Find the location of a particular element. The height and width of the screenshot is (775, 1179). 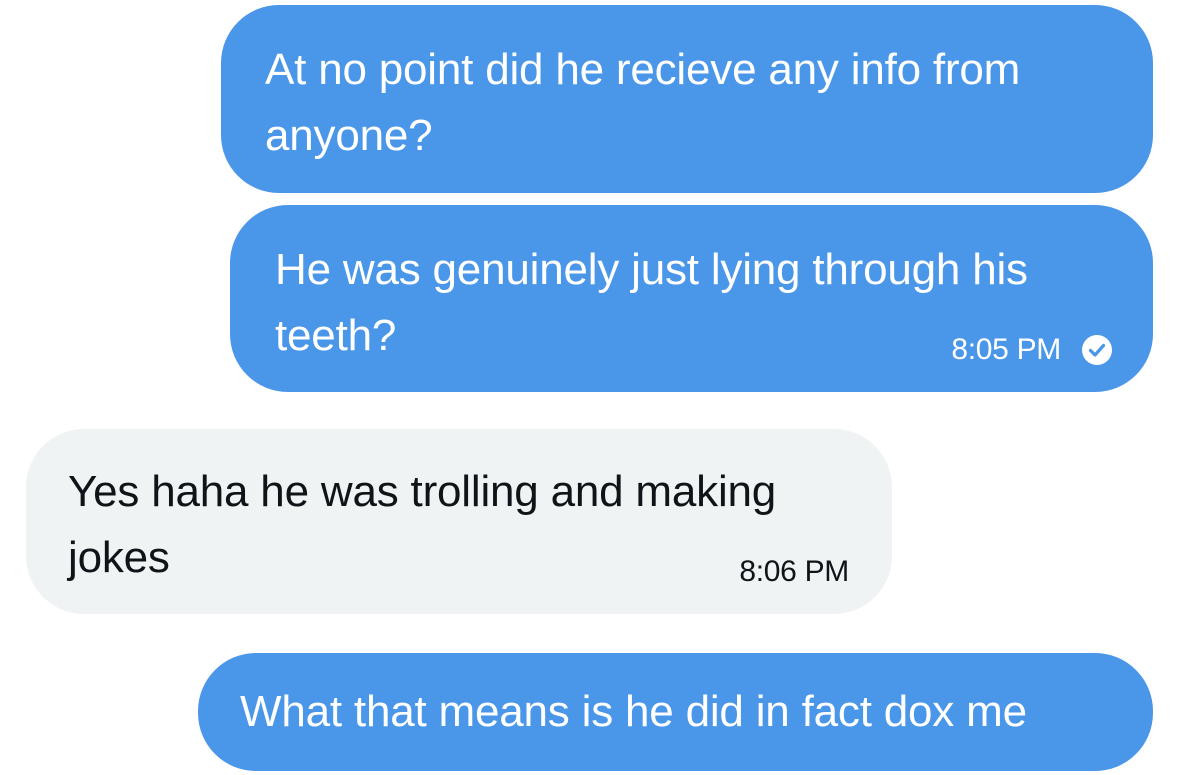

message-meta: 8:05 PM is located at coordinates (1032, 350).